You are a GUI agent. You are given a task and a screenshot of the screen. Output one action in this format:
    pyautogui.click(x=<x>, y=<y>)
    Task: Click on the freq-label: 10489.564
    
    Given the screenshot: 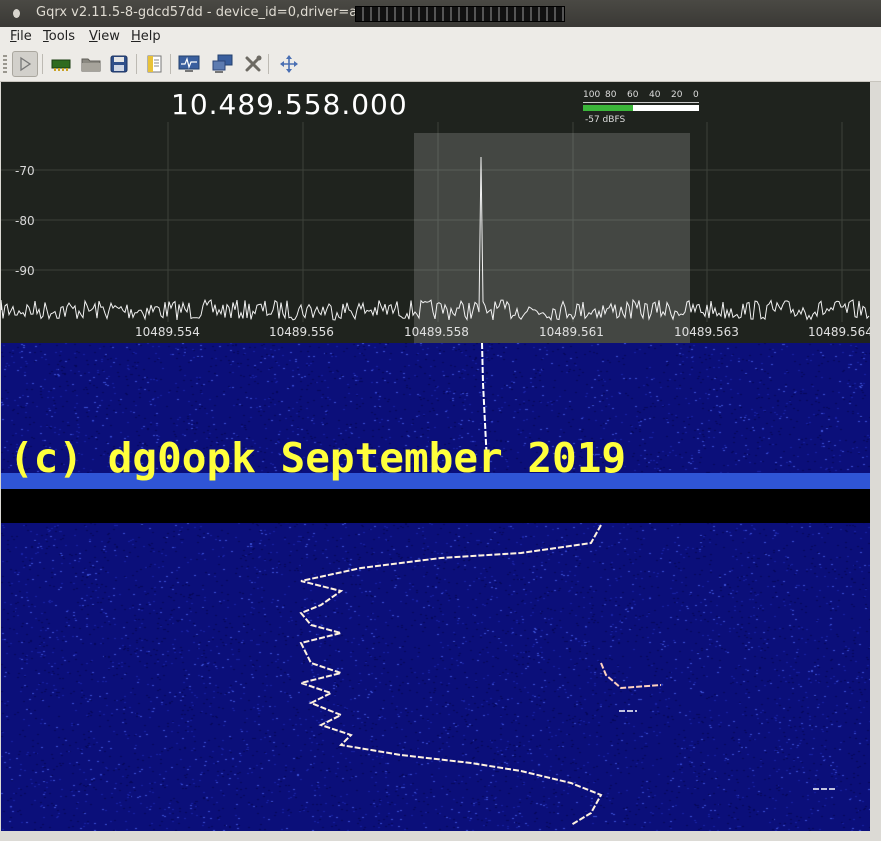 What is the action you would take?
    pyautogui.click(x=839, y=332)
    